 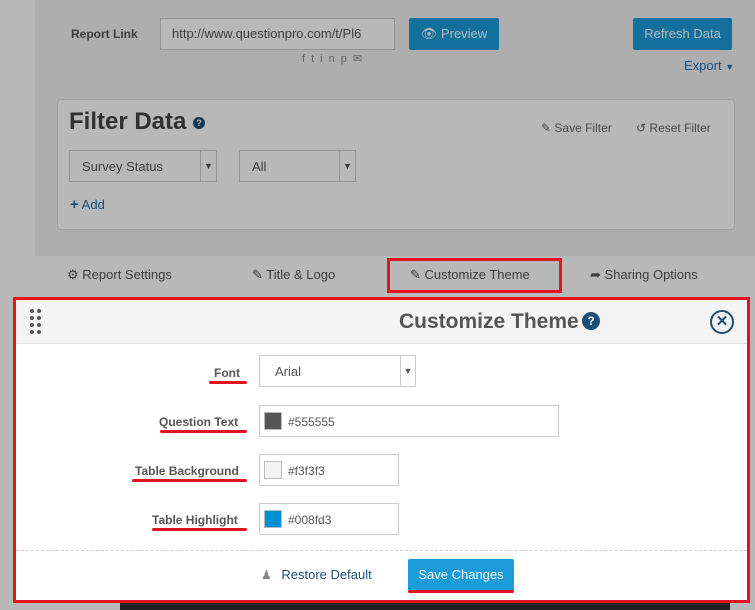 What do you see at coordinates (122, 166) in the screenshot?
I see `survey-status-value: Survey Status` at bounding box center [122, 166].